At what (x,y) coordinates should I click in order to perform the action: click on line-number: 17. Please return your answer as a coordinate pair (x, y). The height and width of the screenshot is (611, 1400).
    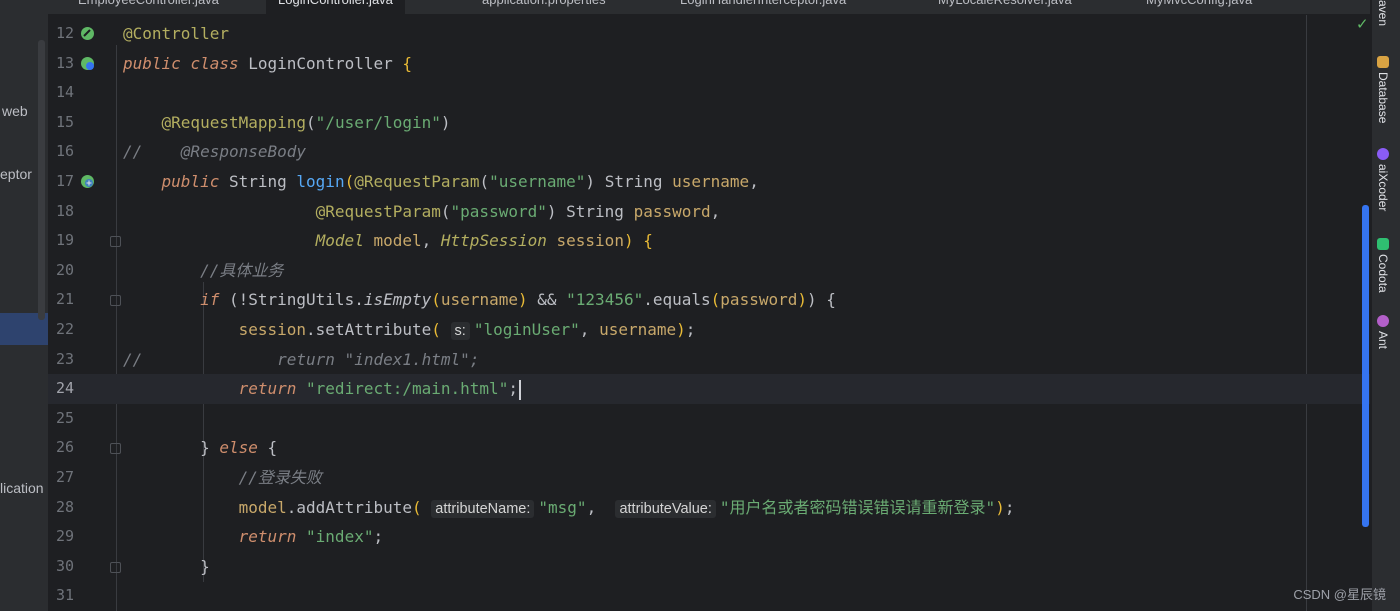
    Looking at the image, I should click on (64, 181).